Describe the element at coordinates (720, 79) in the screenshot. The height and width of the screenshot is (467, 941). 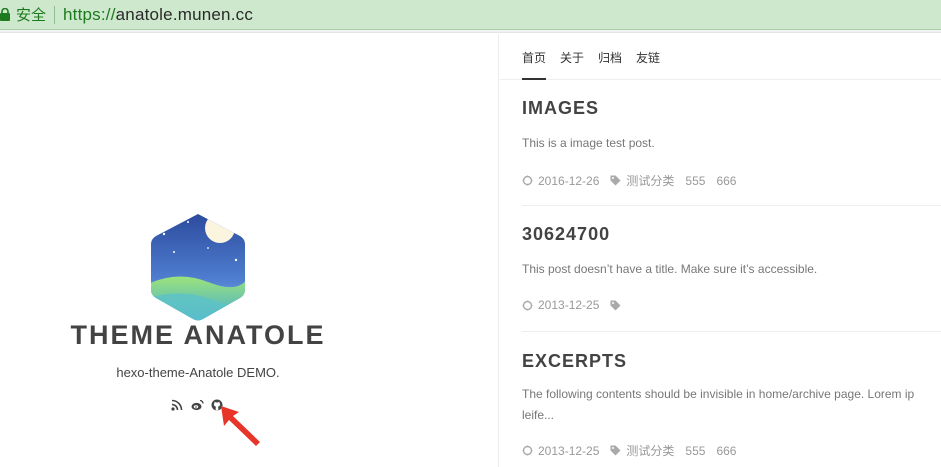
I see `nav-divider` at that location.